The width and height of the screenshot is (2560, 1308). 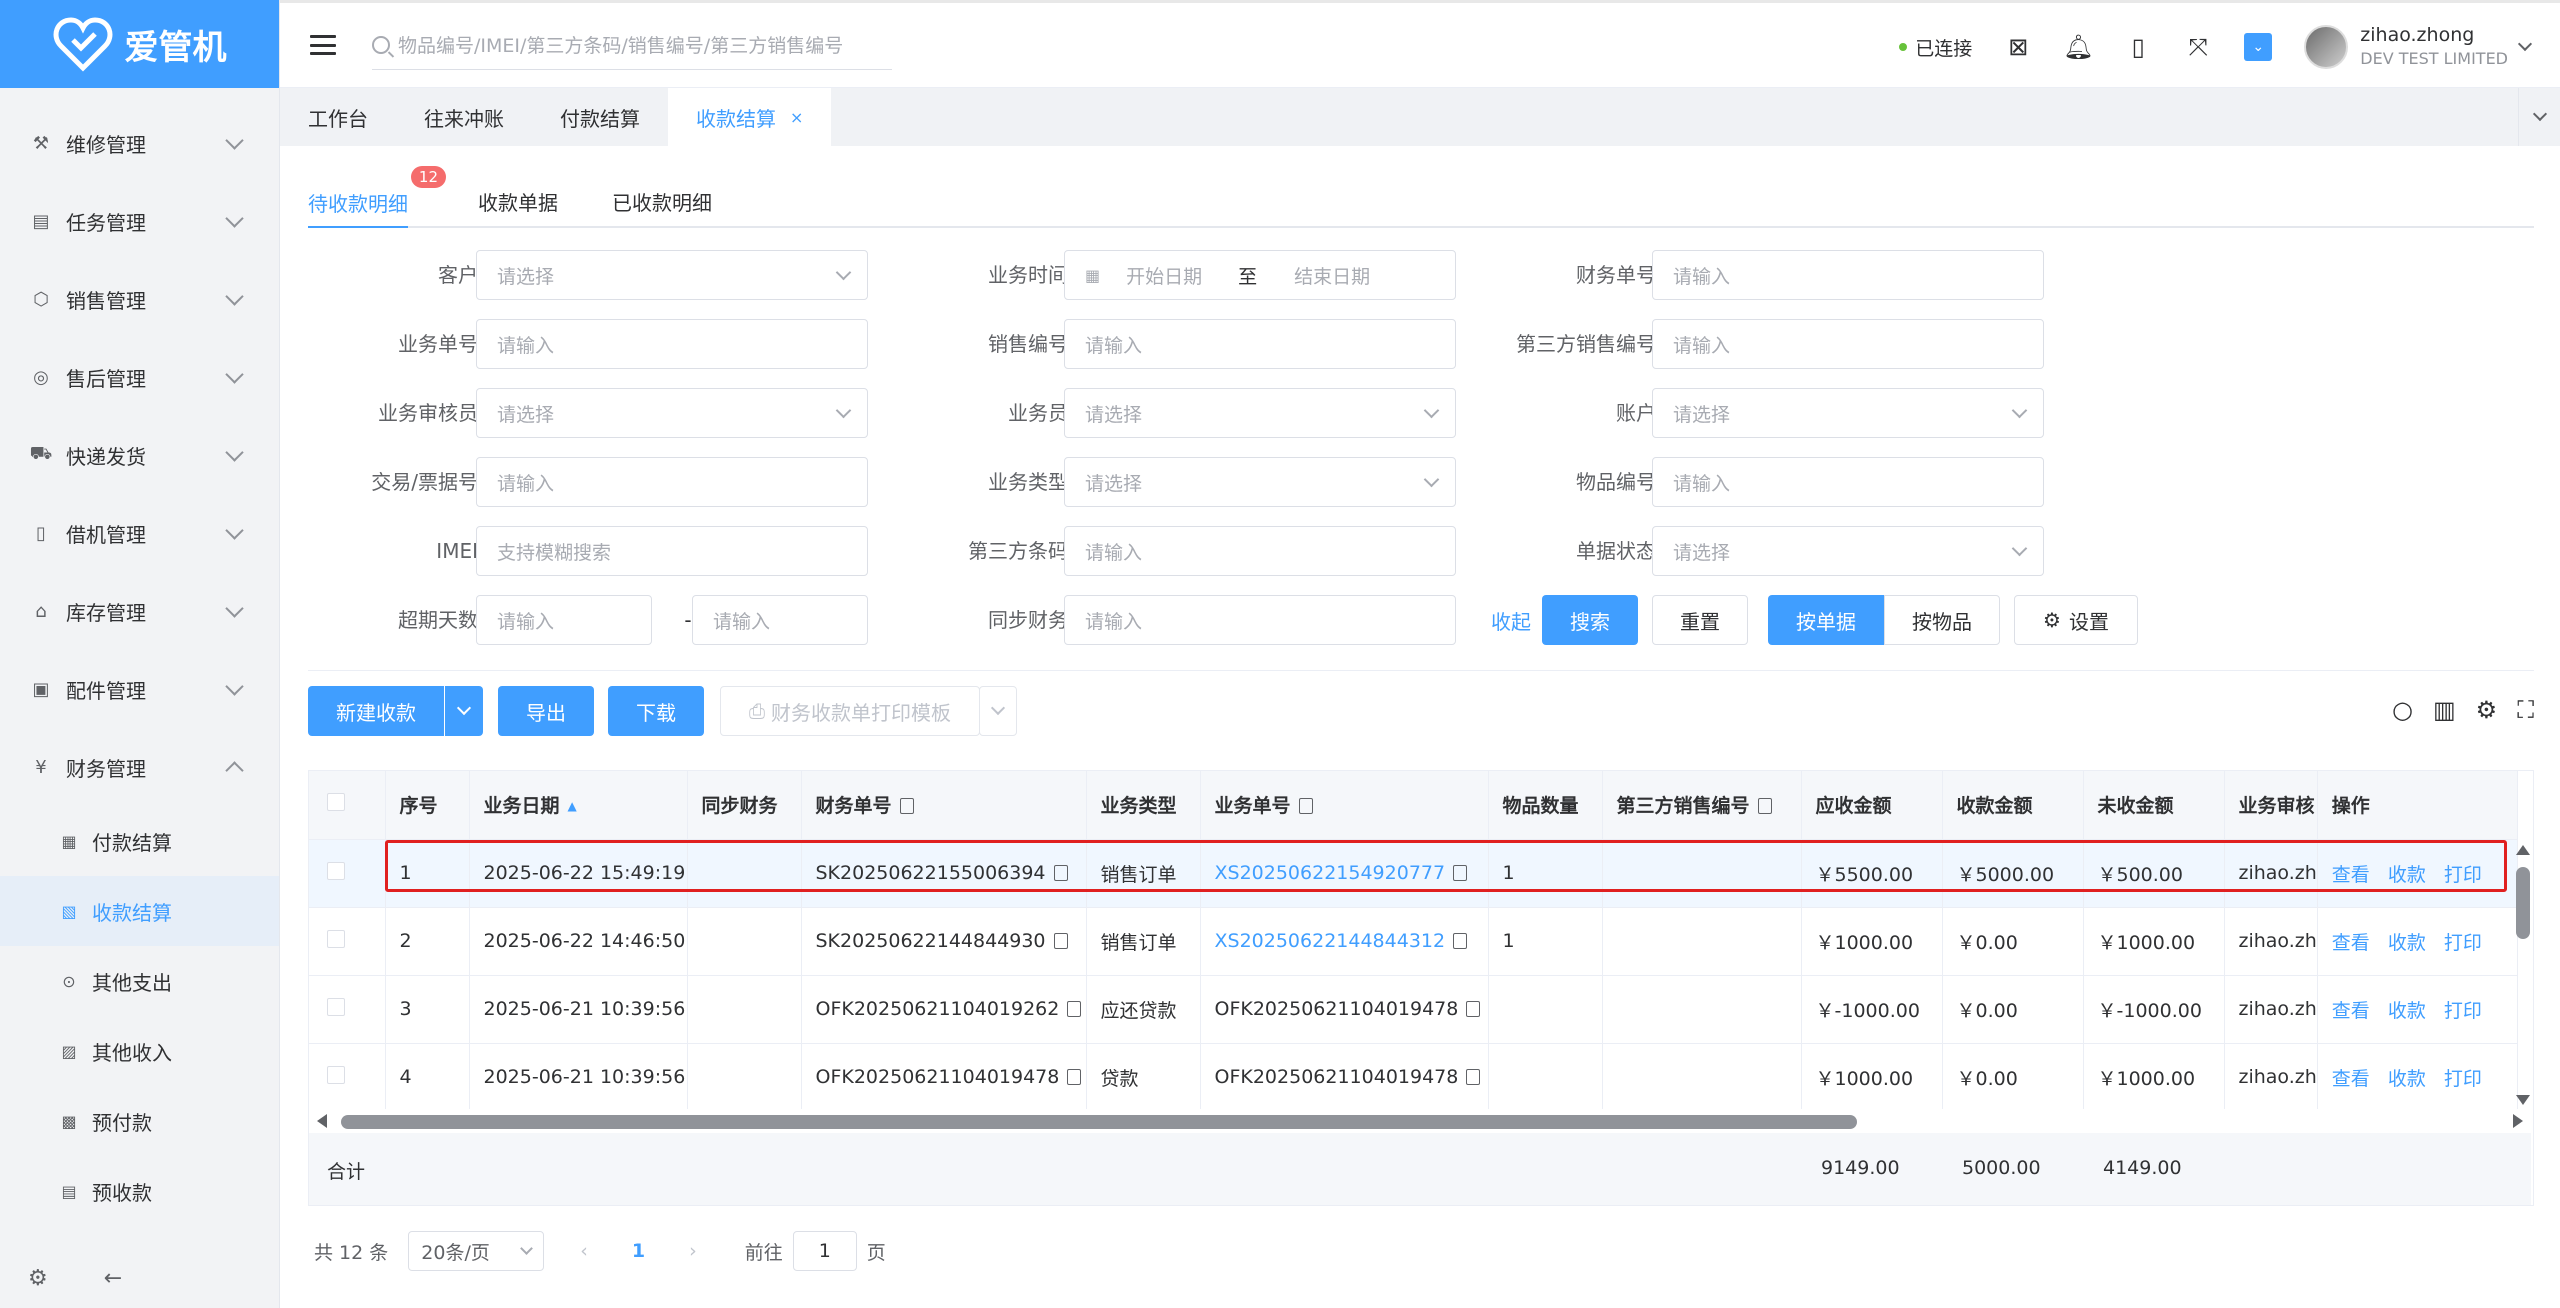 What do you see at coordinates (113, 1278) in the screenshot?
I see `arrow-left-icon: ←` at bounding box center [113, 1278].